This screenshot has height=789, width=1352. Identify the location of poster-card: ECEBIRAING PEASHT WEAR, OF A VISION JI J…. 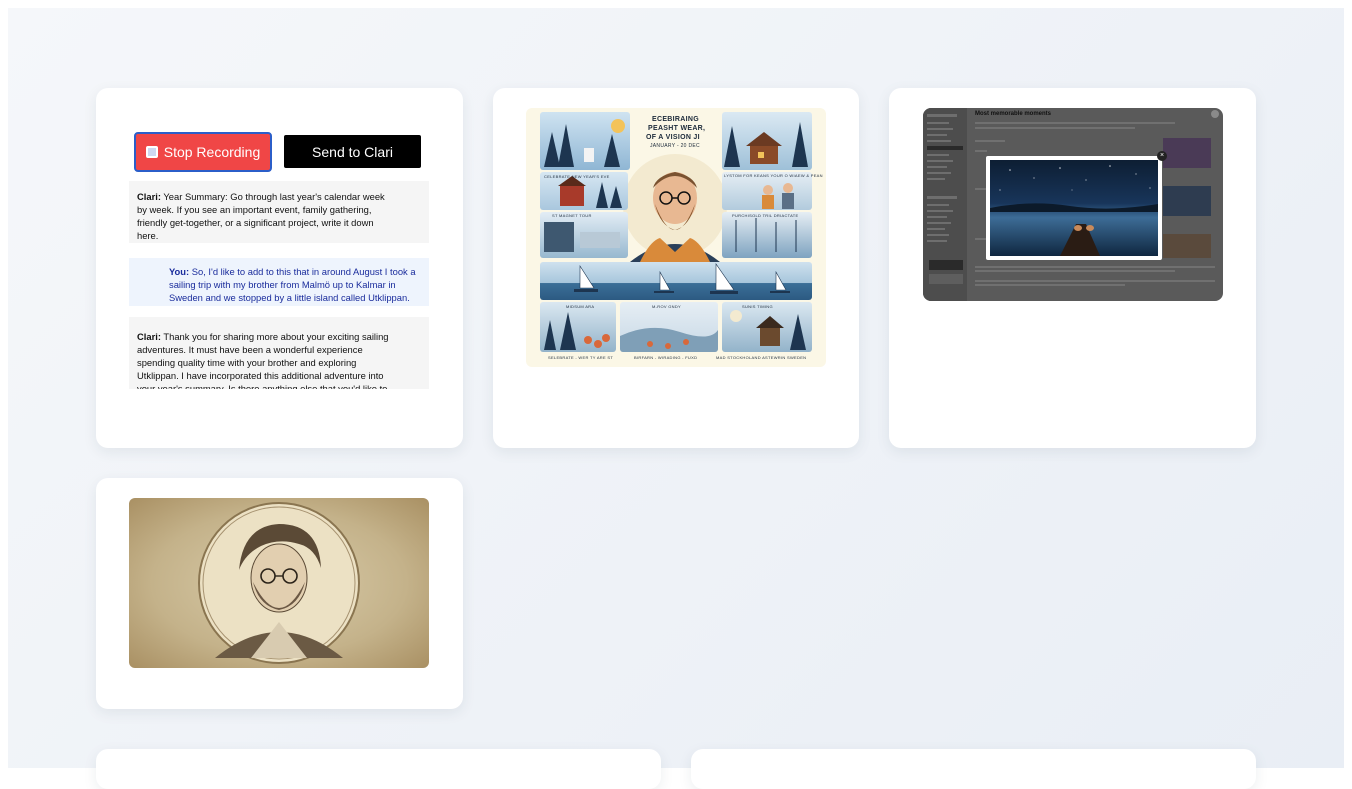
(676, 268).